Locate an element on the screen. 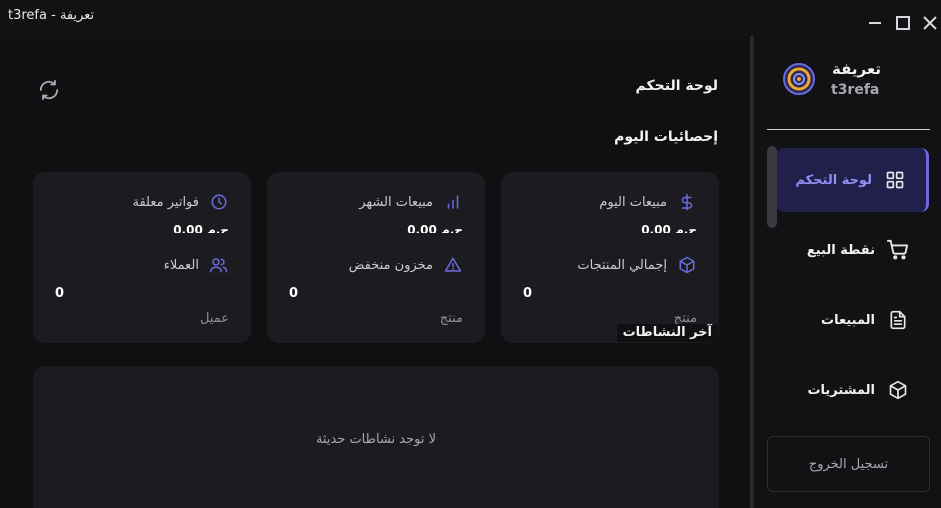 The width and height of the screenshot is (941, 508). stat-row-customers: العملاء is located at coordinates (196, 265).